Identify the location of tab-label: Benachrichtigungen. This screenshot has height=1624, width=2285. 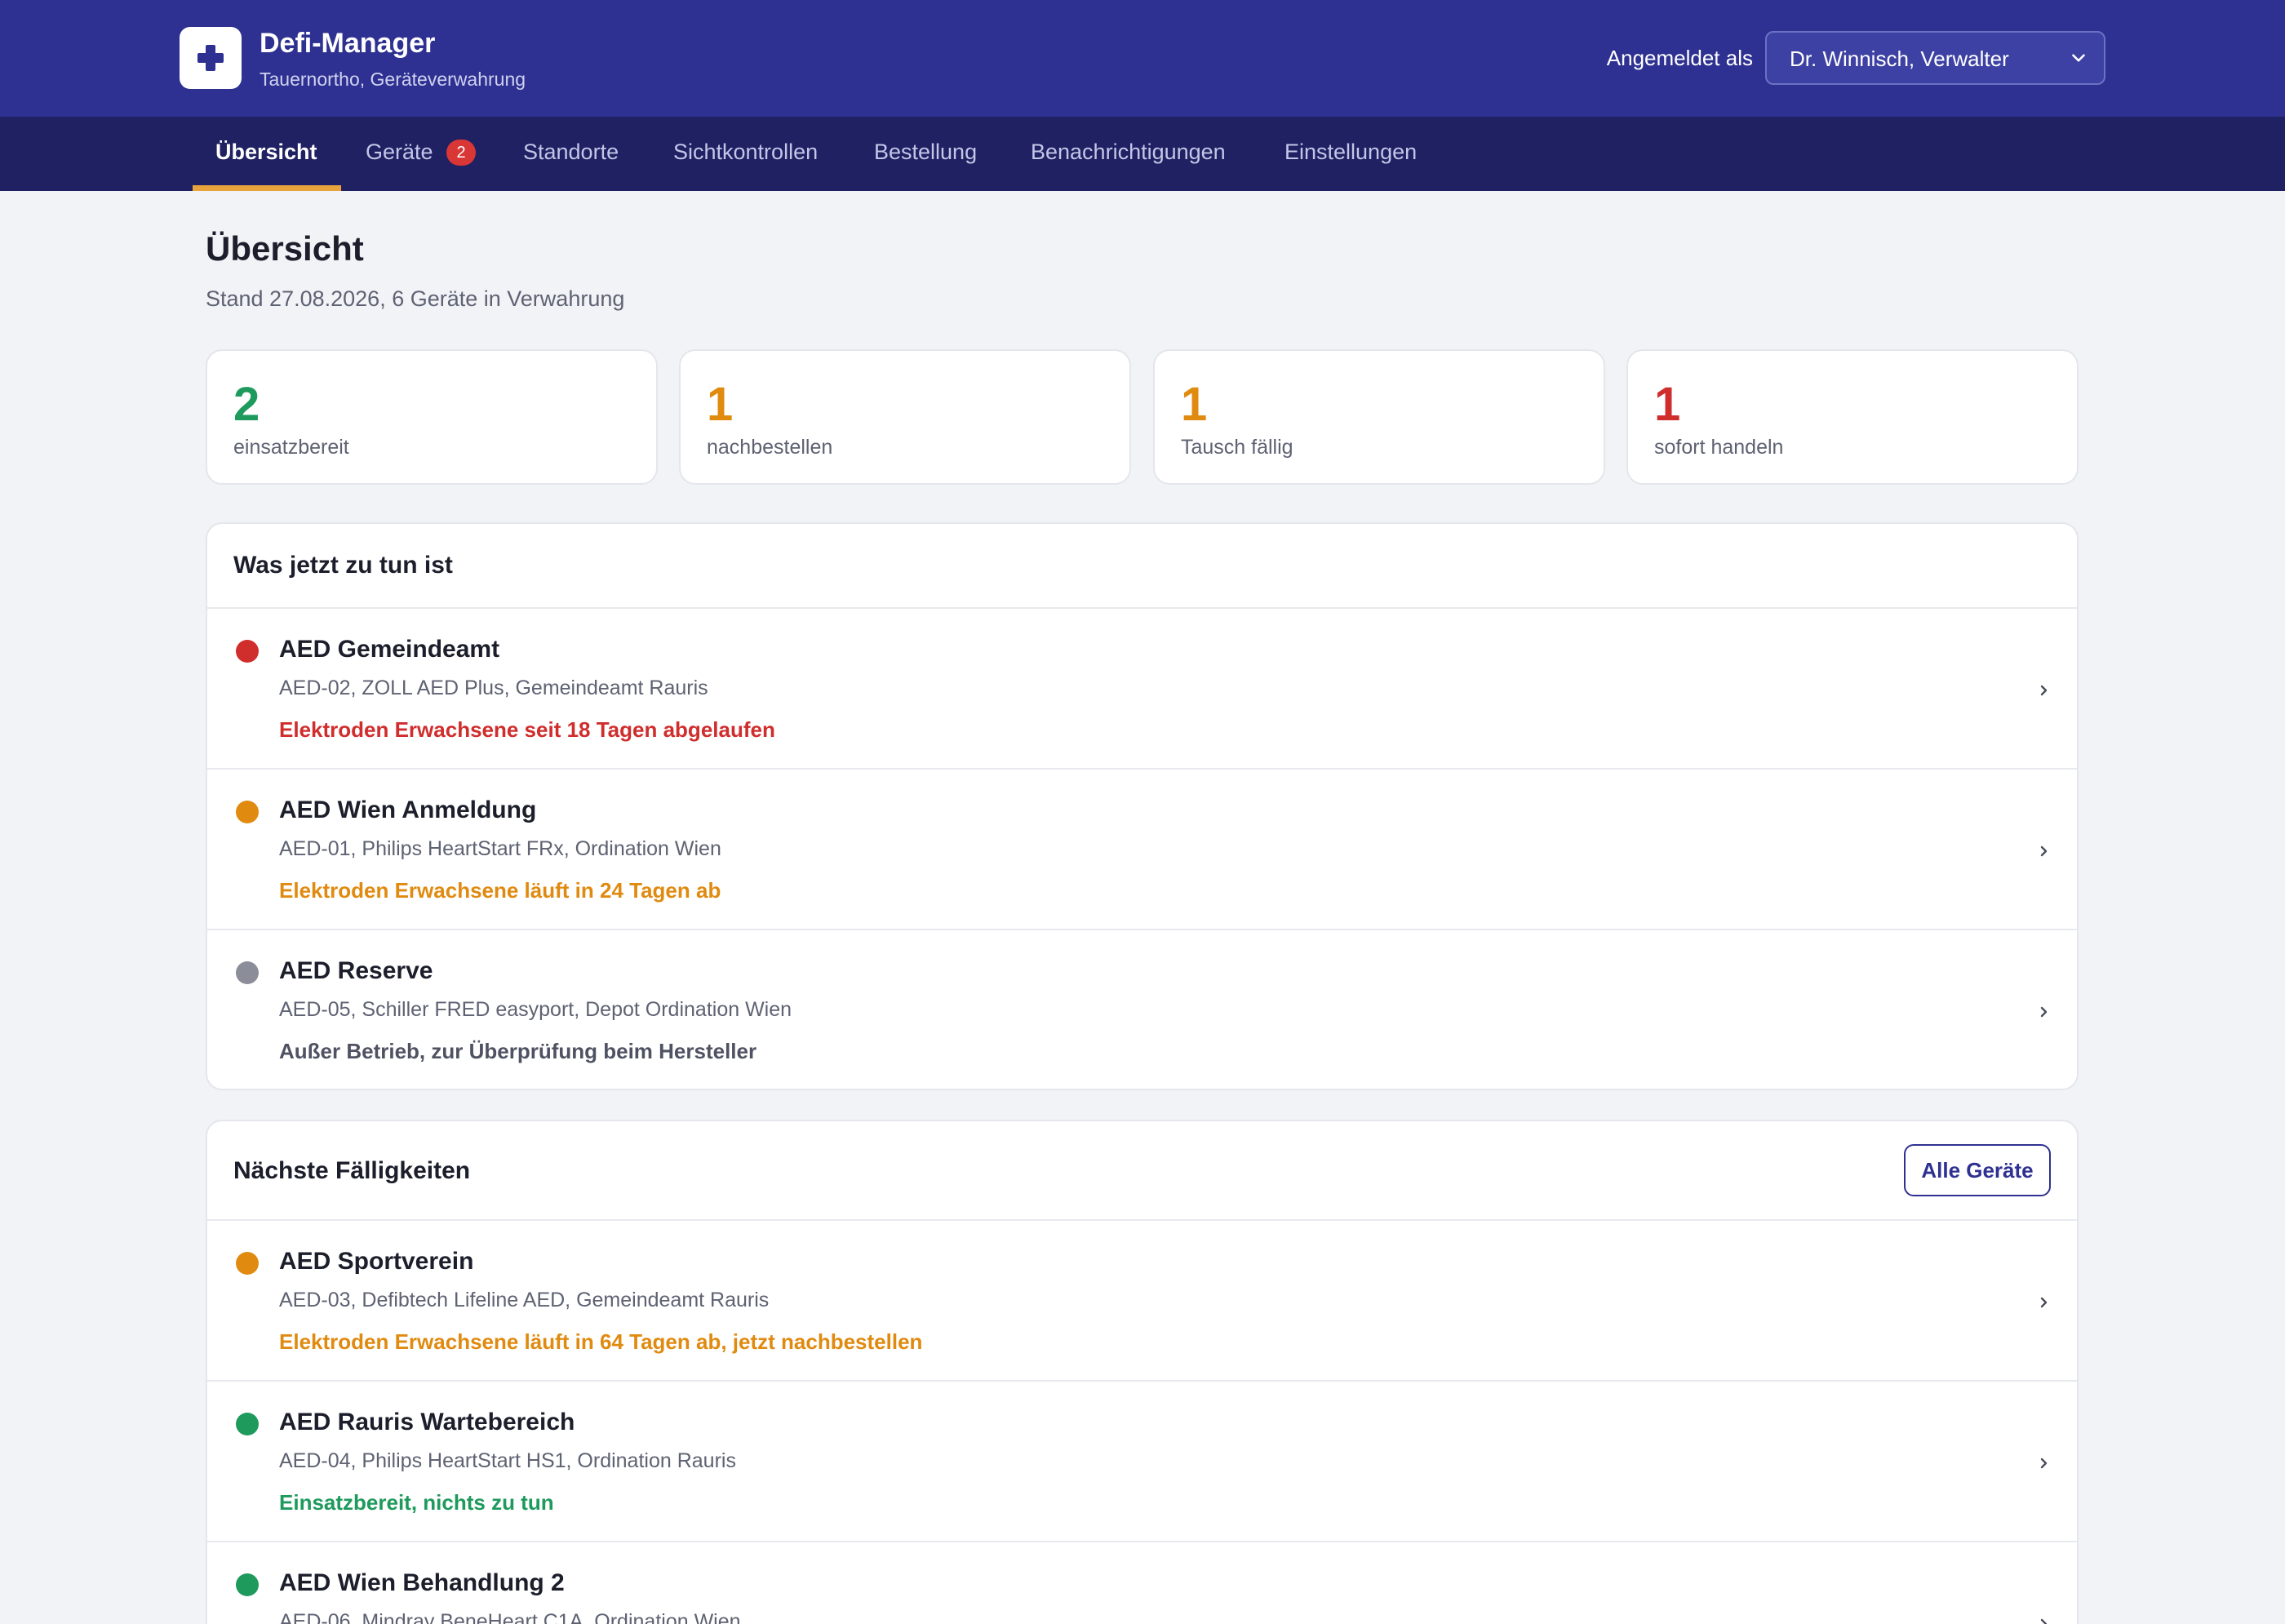
(1128, 152).